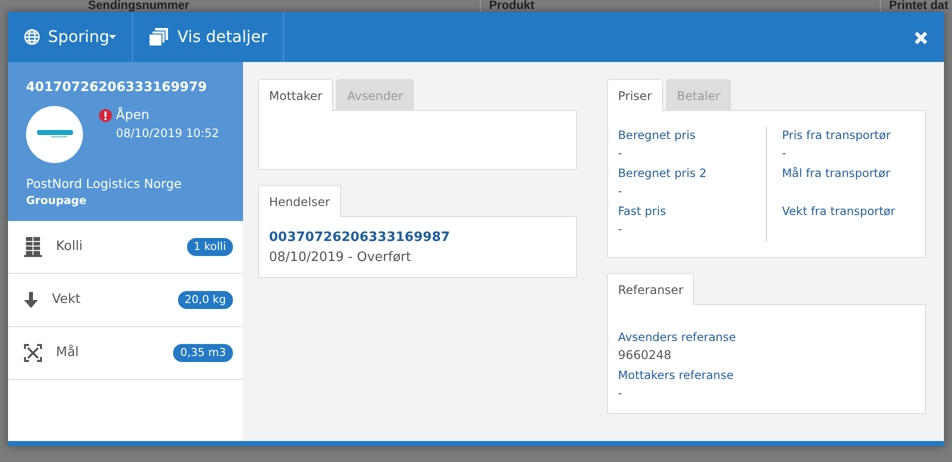 The width and height of the screenshot is (952, 462). I want to click on event-number: 00370726206333169987, so click(417, 238).